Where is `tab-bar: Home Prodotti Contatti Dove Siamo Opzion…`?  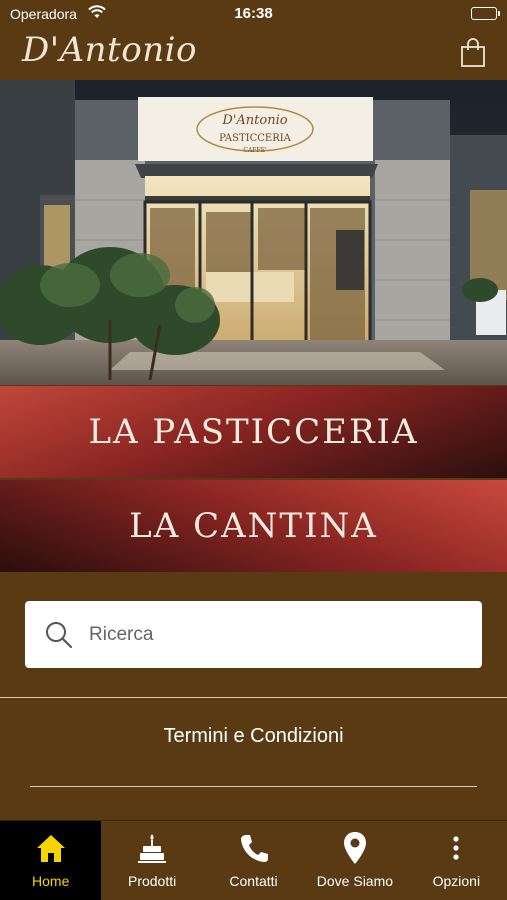
tab-bar: Home Prodotti Contatti Dove Siamo Opzion… is located at coordinates (253, 860).